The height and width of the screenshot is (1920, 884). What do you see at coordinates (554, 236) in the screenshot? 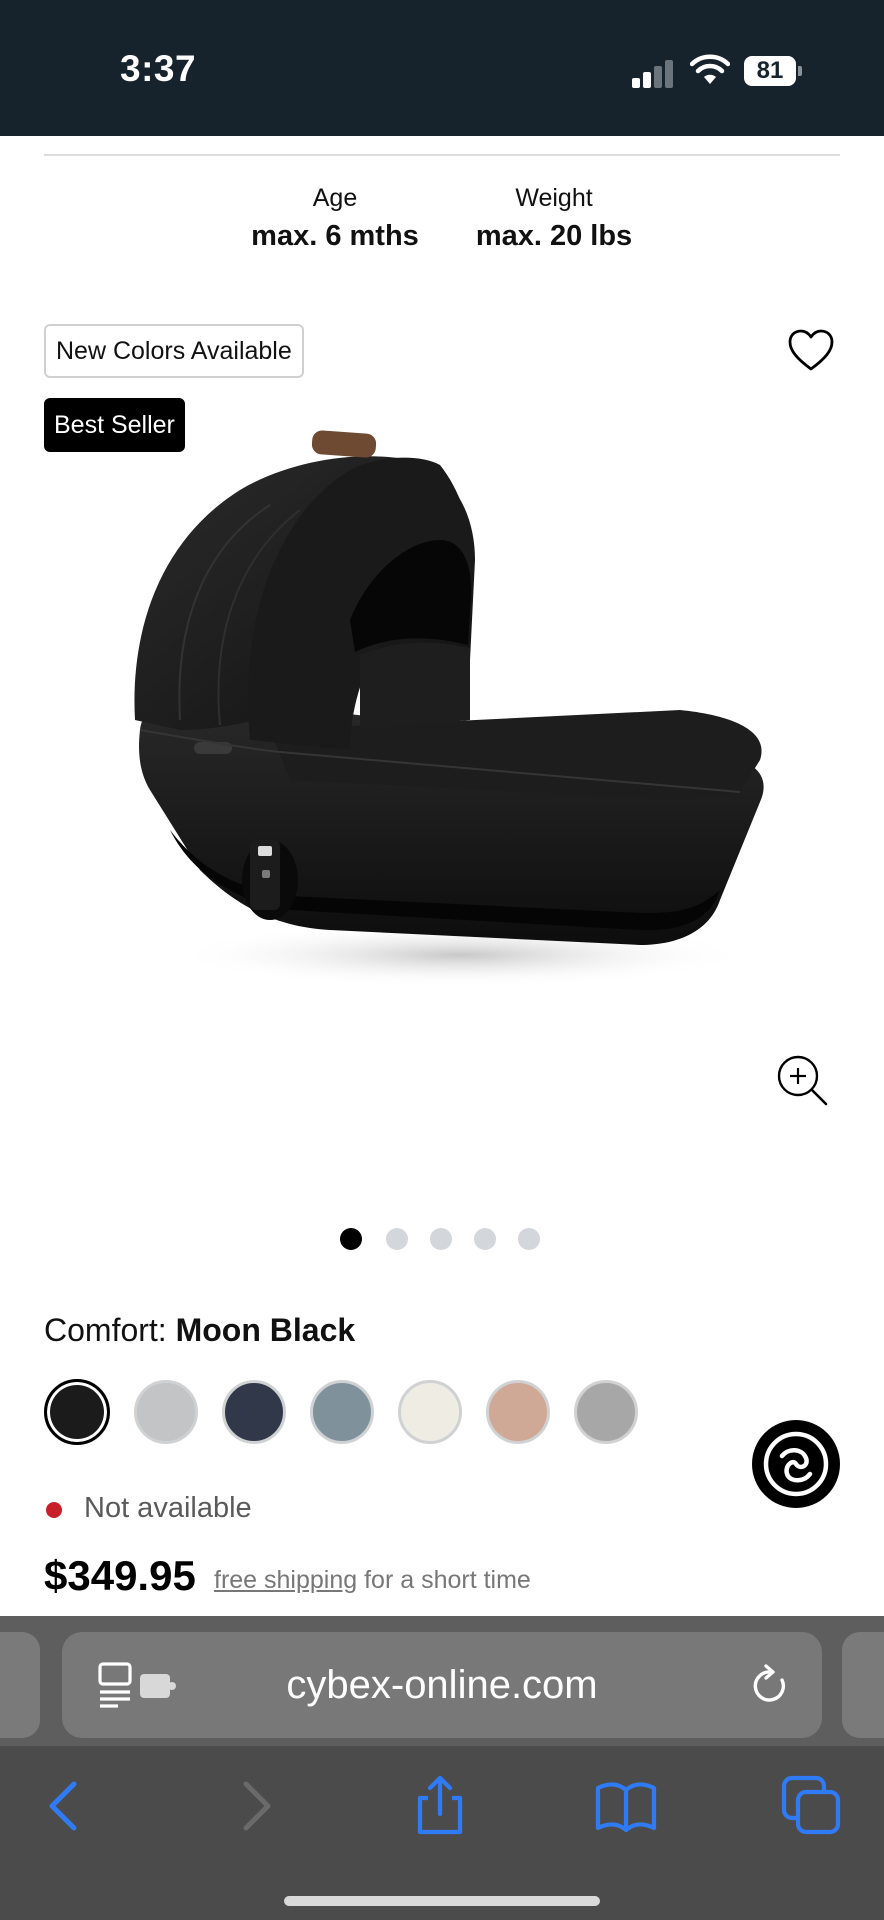
I see `spec-weight-value: max. 20 lbs` at bounding box center [554, 236].